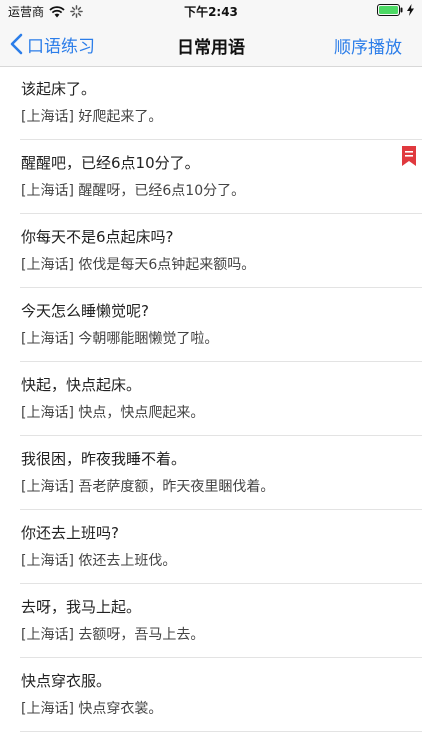  I want to click on phrase-row: 醒醒吧，已经6点10分了。 [上海话] 醒醒呀，已经6点10分了。, so click(221, 177).